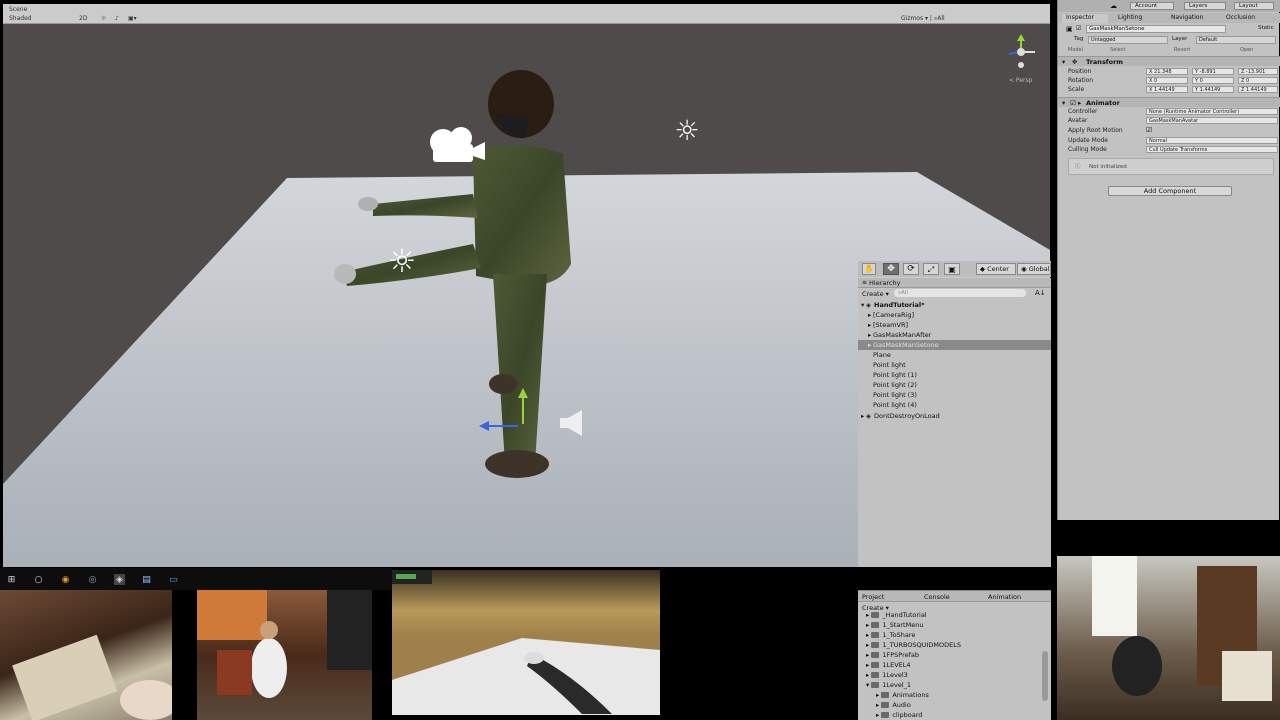 The width and height of the screenshot is (1280, 720). I want to click on rotation-y-field: Y 0, so click(1213, 80).